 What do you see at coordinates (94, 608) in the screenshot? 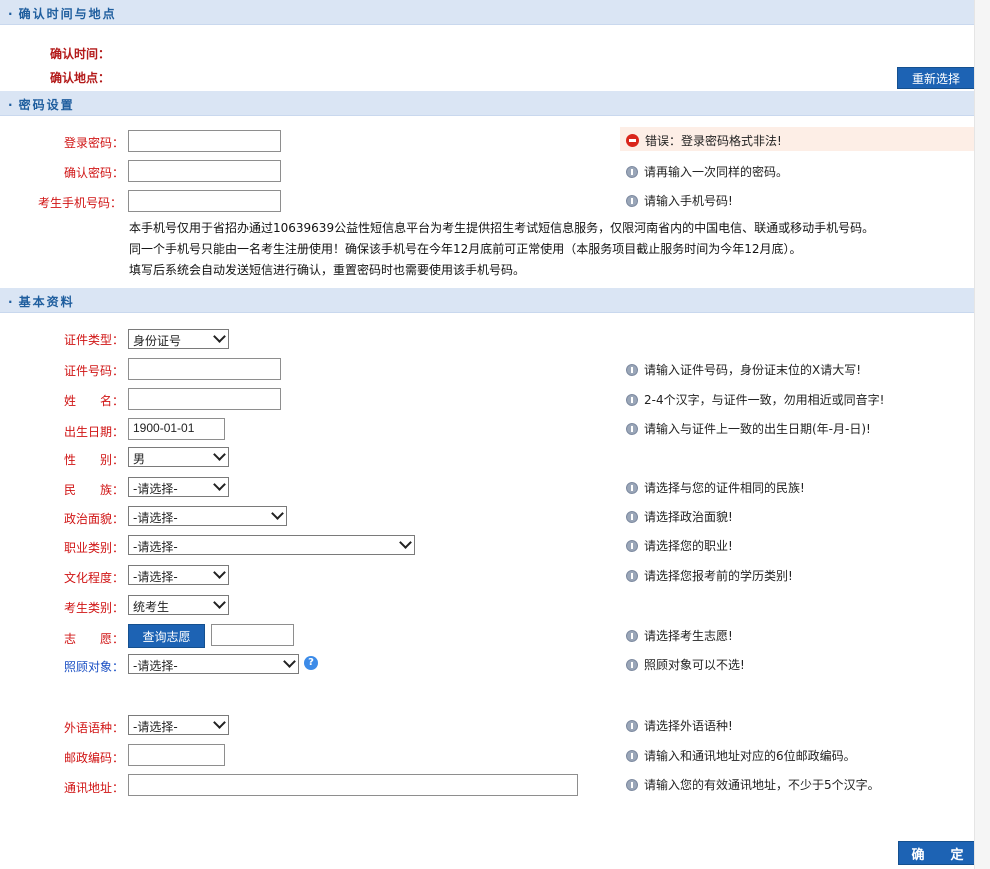
I see `category-label: 考生类别：` at bounding box center [94, 608].